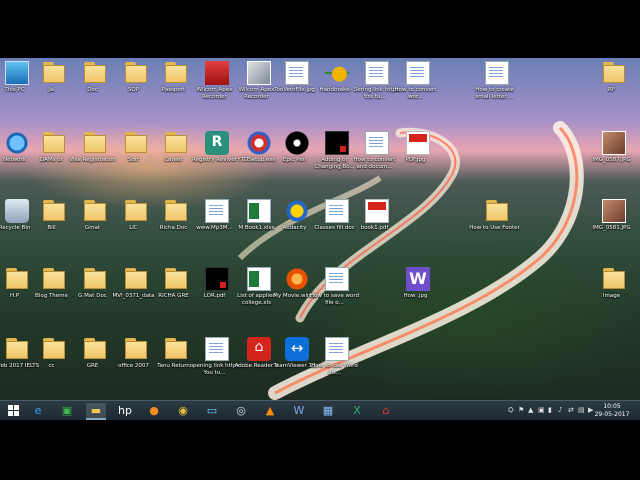 The image size is (640, 480). I want to click on movie-icon, so click(297, 279).